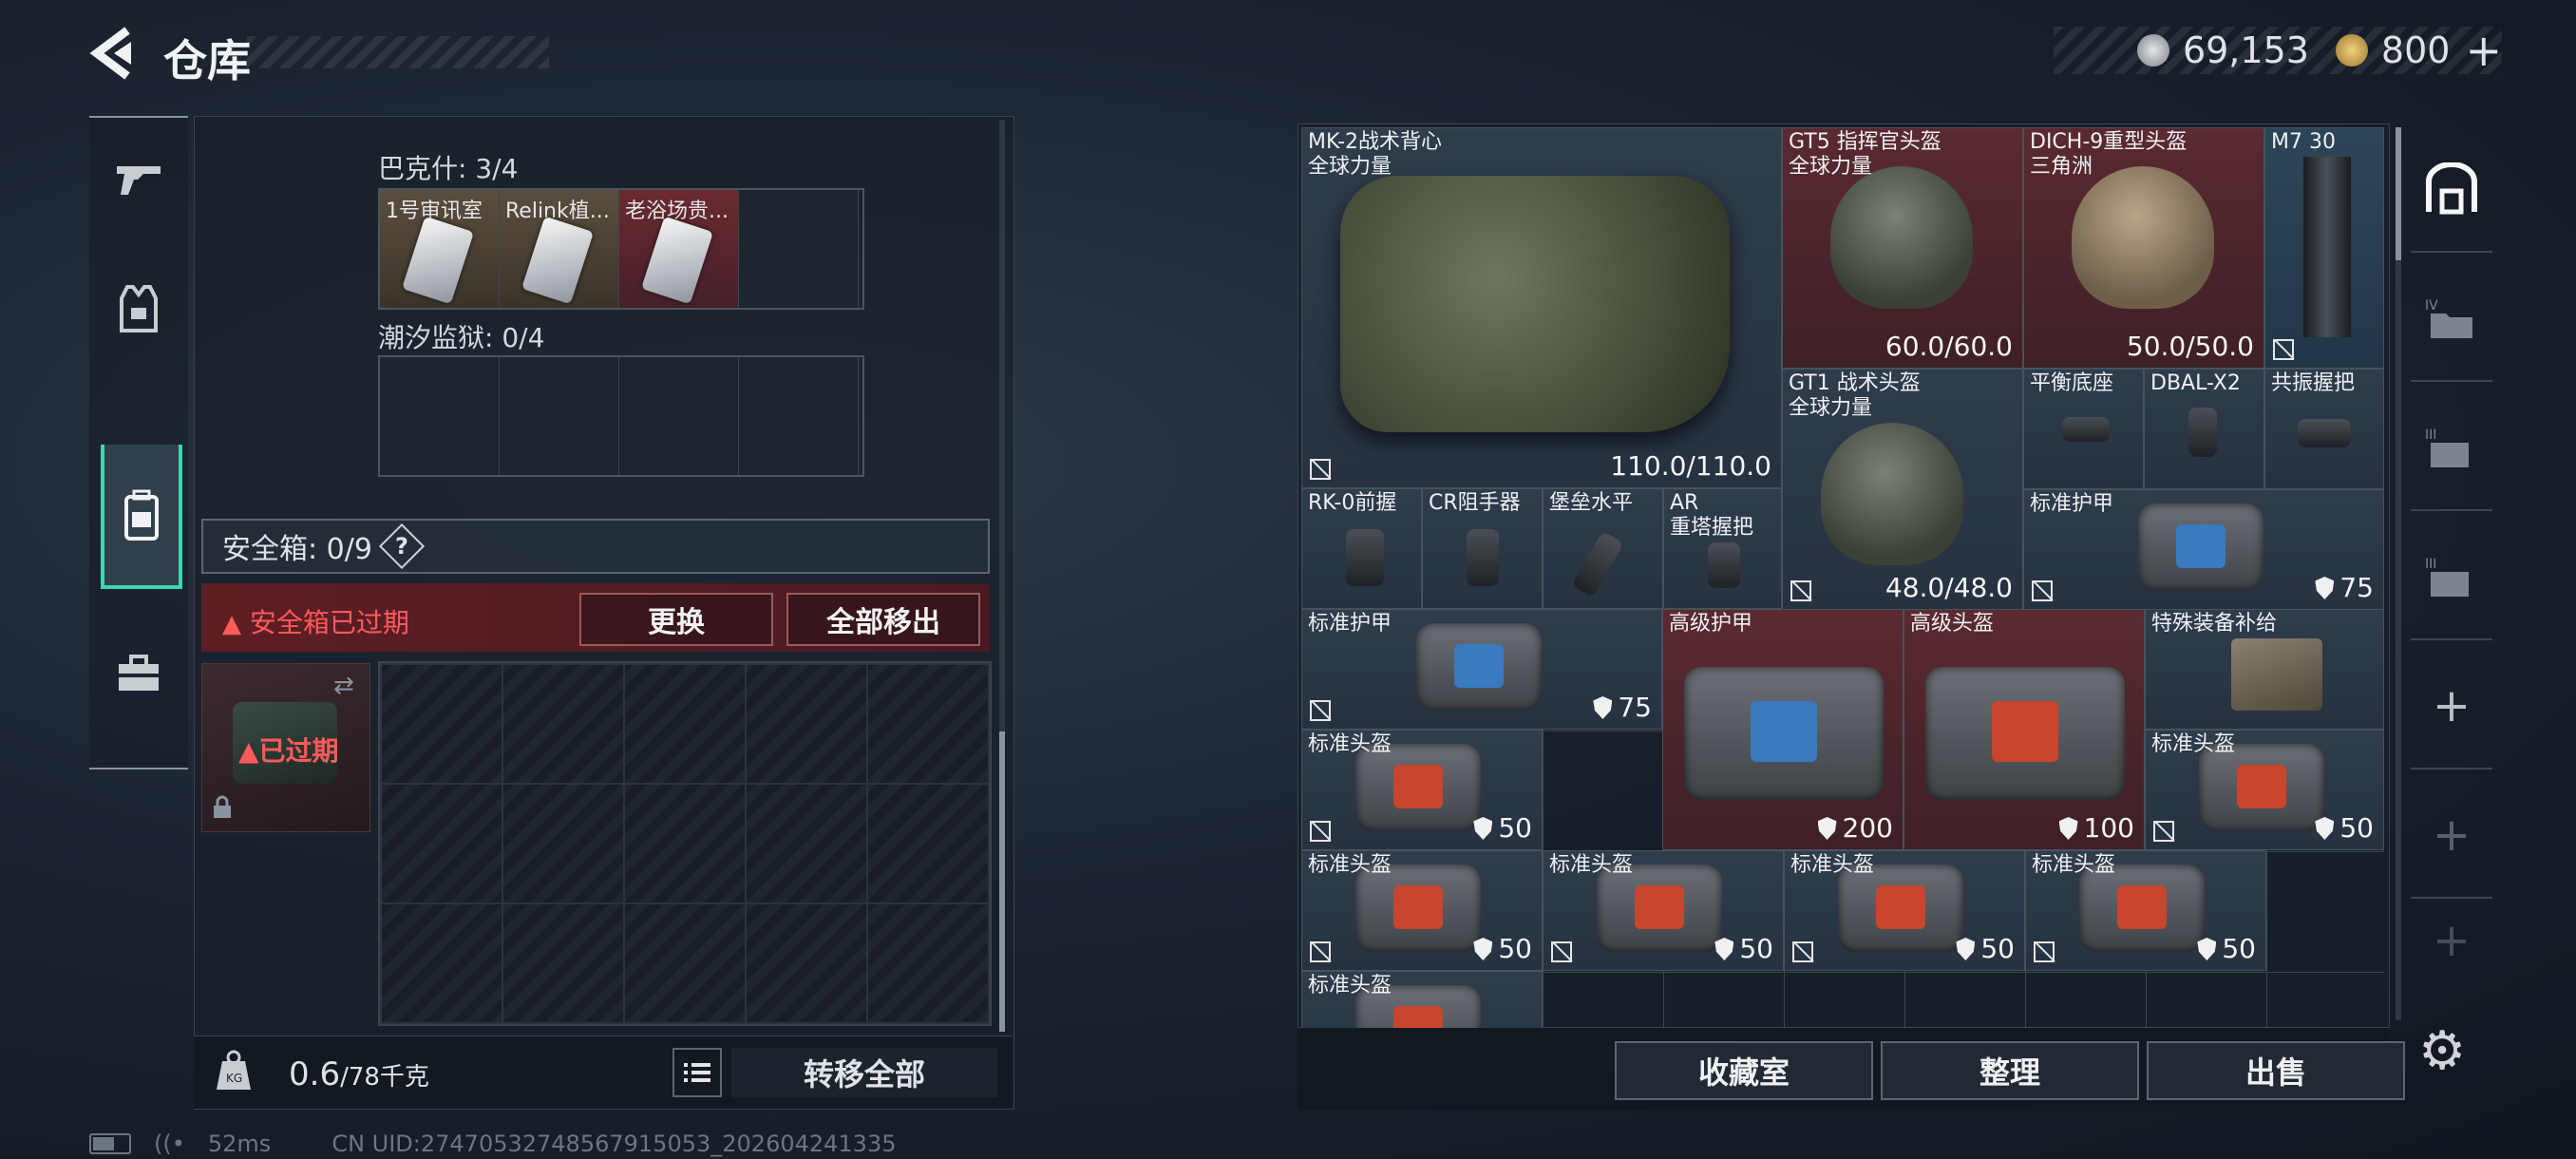  Describe the element at coordinates (1902, 248) in the screenshot. I see `item-gt5-helmet: GT5 指挥官头盔 全球力量 60.0/60.0` at that location.